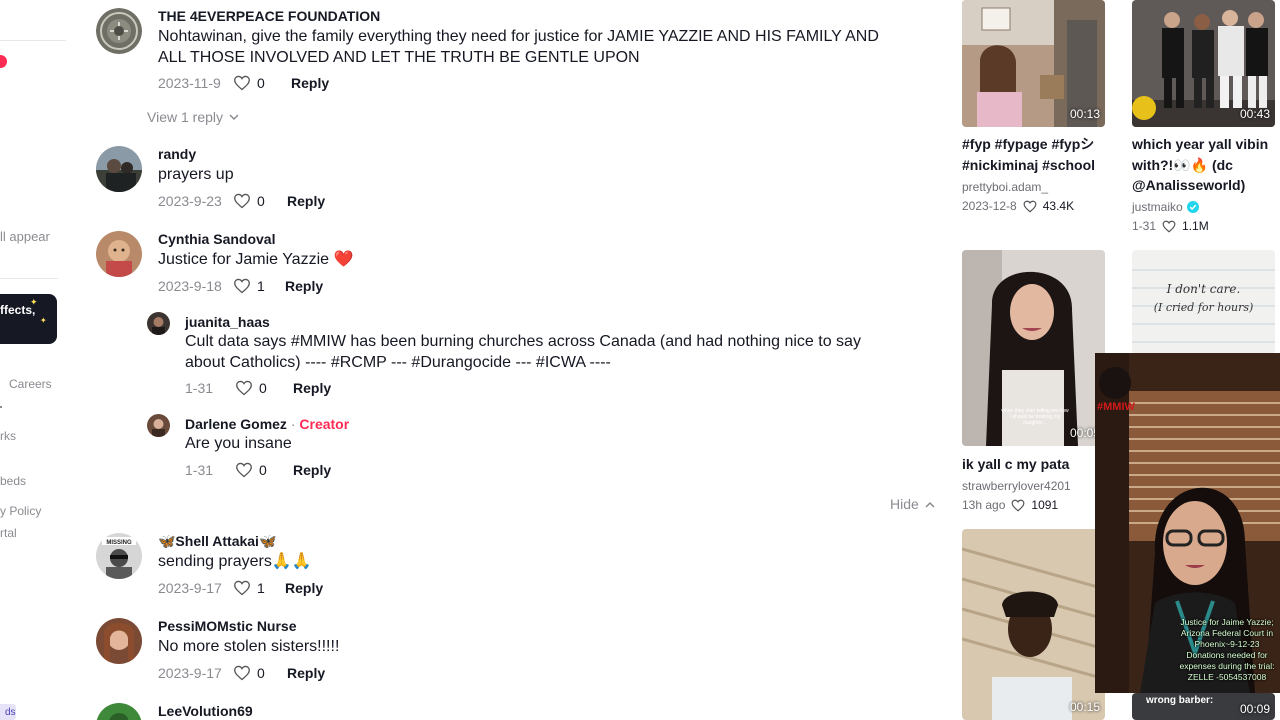  Describe the element at coordinates (8, 436) in the screenshot. I see `footer-link-works: rks` at that location.